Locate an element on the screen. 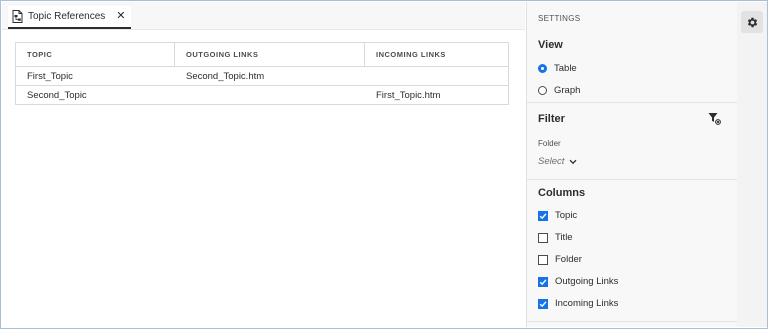 Image resolution: width=768 pixels, height=329 pixels. column-option-label: Outgoing Links is located at coordinates (587, 281).